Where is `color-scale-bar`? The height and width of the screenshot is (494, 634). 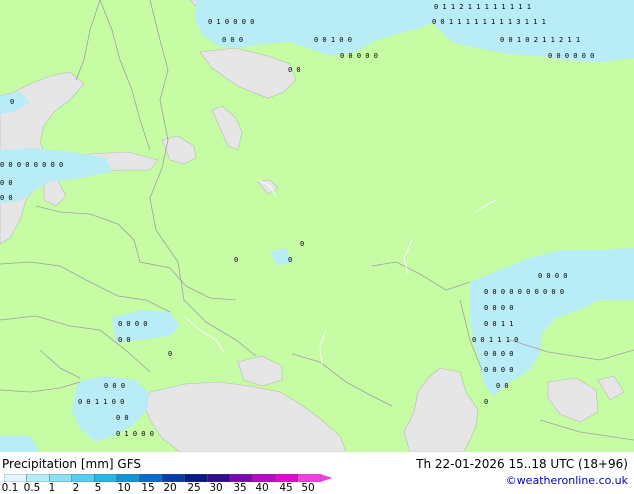
color-scale-bar is located at coordinates (168, 478).